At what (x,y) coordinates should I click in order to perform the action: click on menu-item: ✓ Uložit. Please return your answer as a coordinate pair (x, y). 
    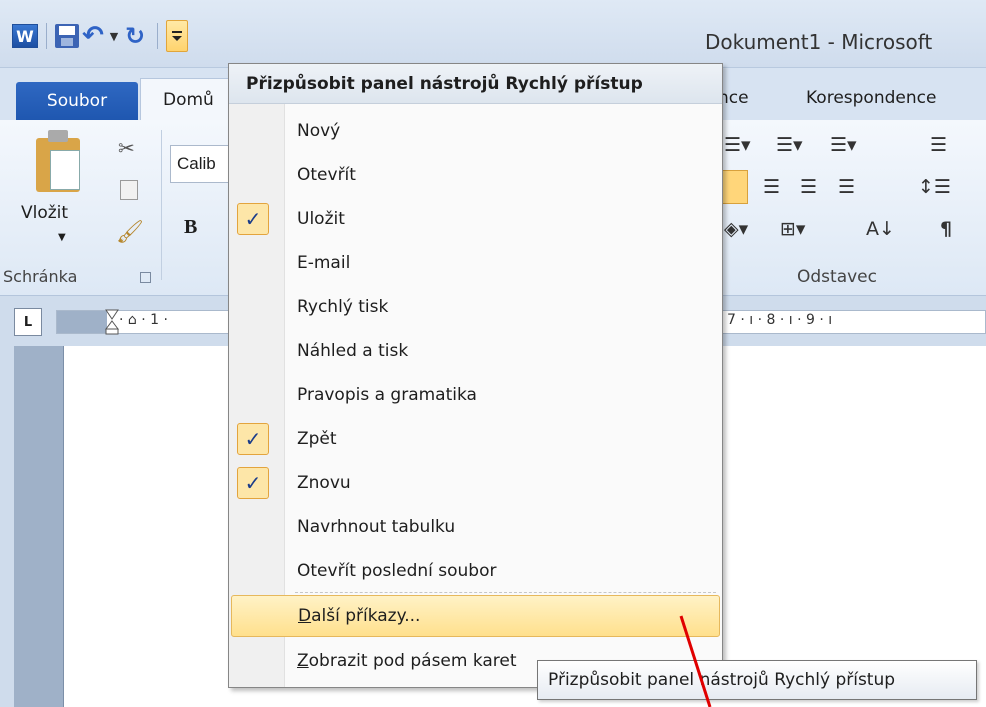
    Looking at the image, I should click on (475, 219).